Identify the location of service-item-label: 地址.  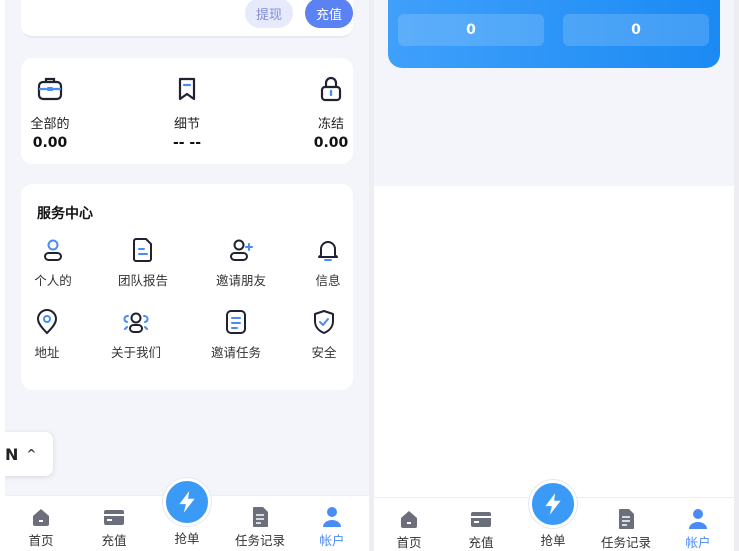
(47, 352).